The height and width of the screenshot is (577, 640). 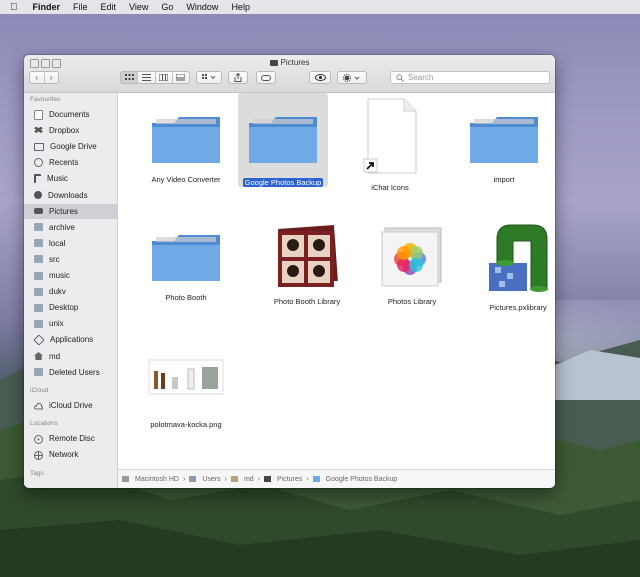 I want to click on sidebar-item-icloud-drive: iCloud Drive, so click(x=70, y=405).